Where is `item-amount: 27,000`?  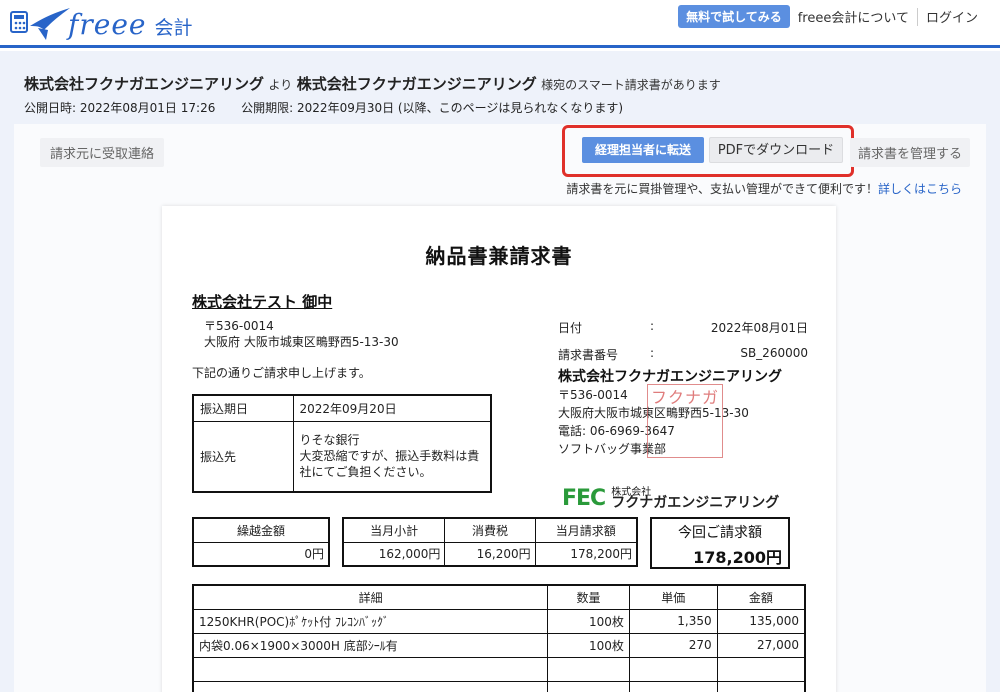 item-amount: 27,000 is located at coordinates (761, 645).